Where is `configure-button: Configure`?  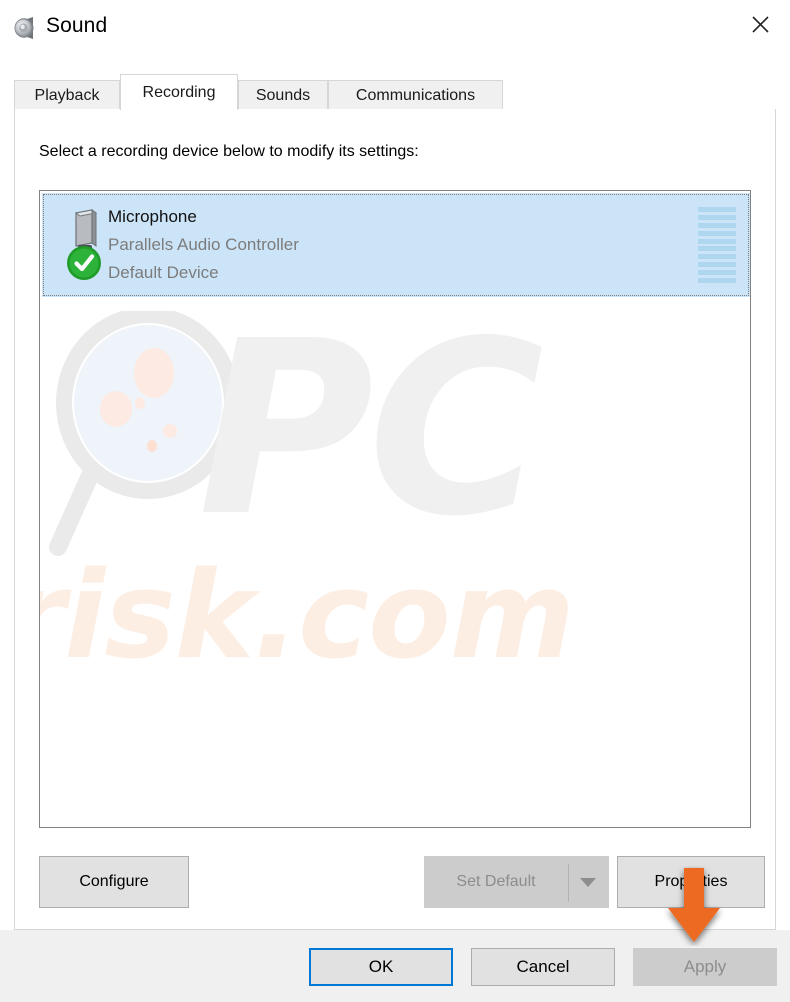
configure-button: Configure is located at coordinates (114, 882).